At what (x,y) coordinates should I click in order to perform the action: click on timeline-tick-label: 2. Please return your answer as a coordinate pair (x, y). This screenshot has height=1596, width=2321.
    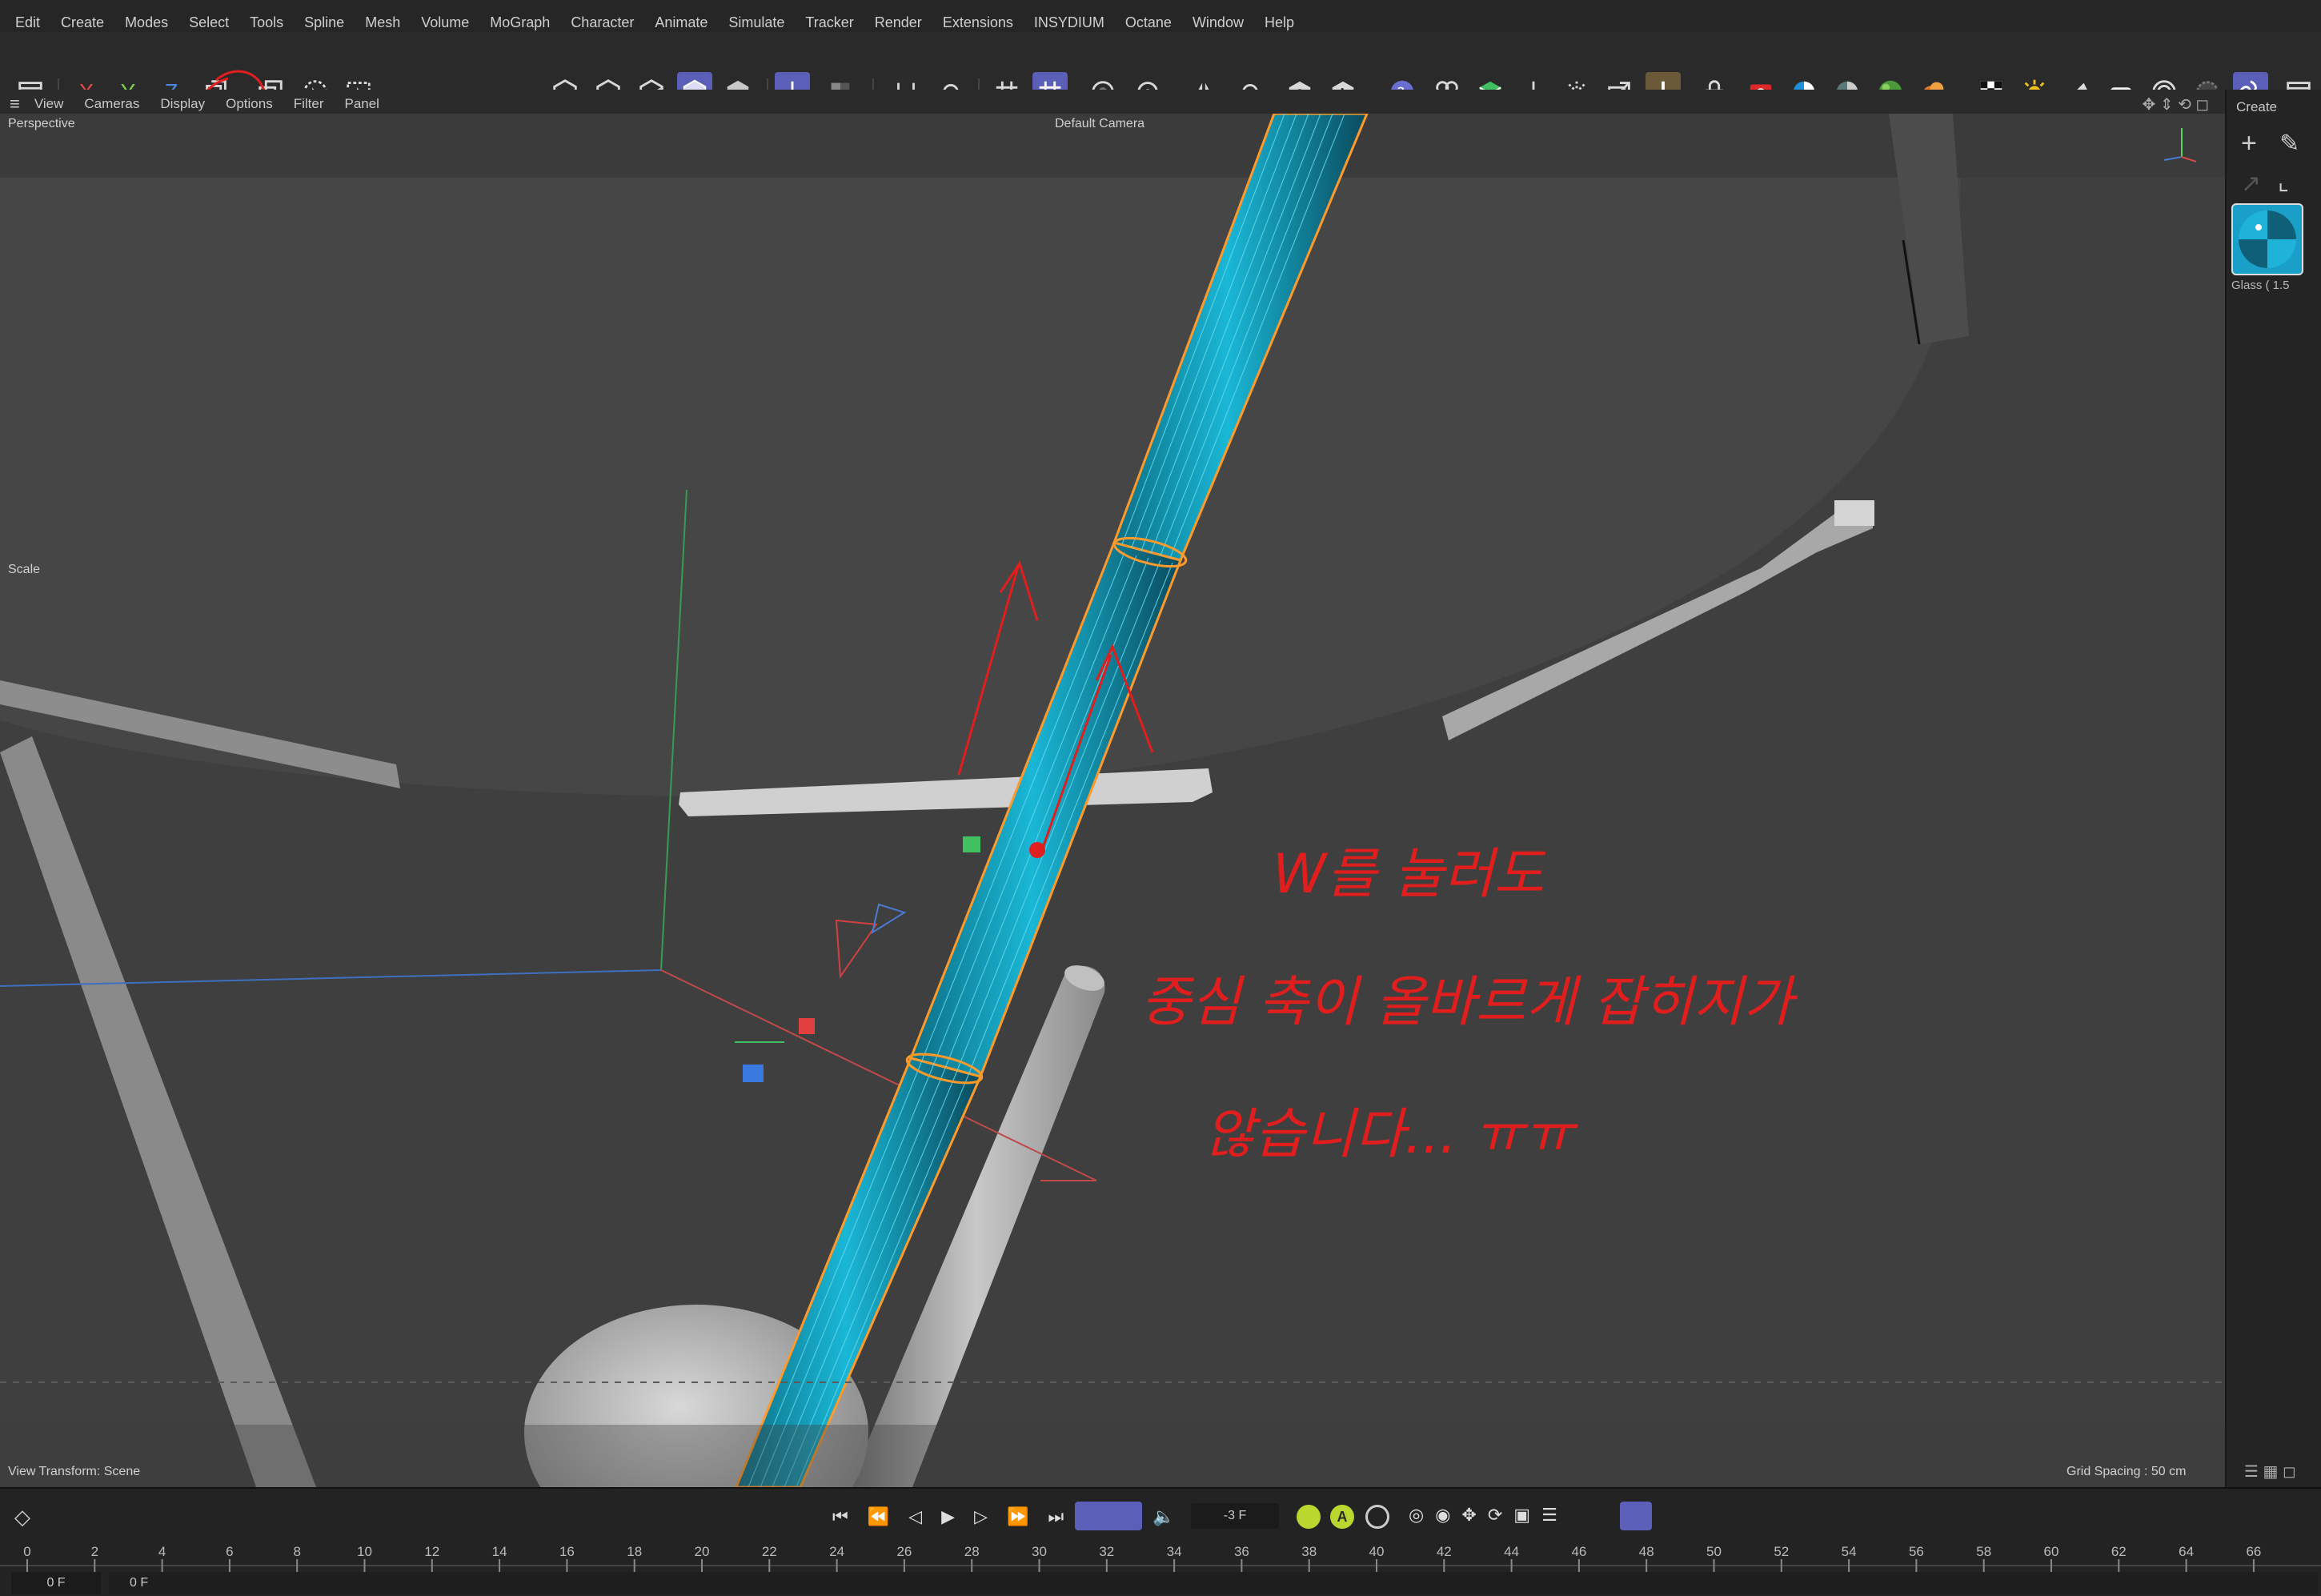
    Looking at the image, I should click on (94, 1551).